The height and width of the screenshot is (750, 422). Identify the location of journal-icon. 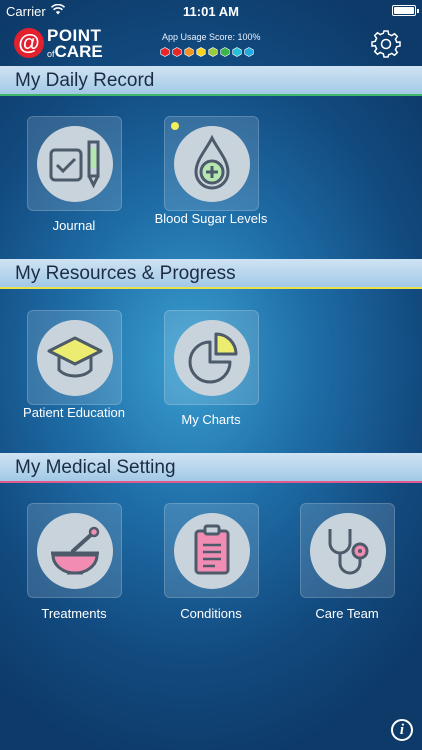
(75, 164).